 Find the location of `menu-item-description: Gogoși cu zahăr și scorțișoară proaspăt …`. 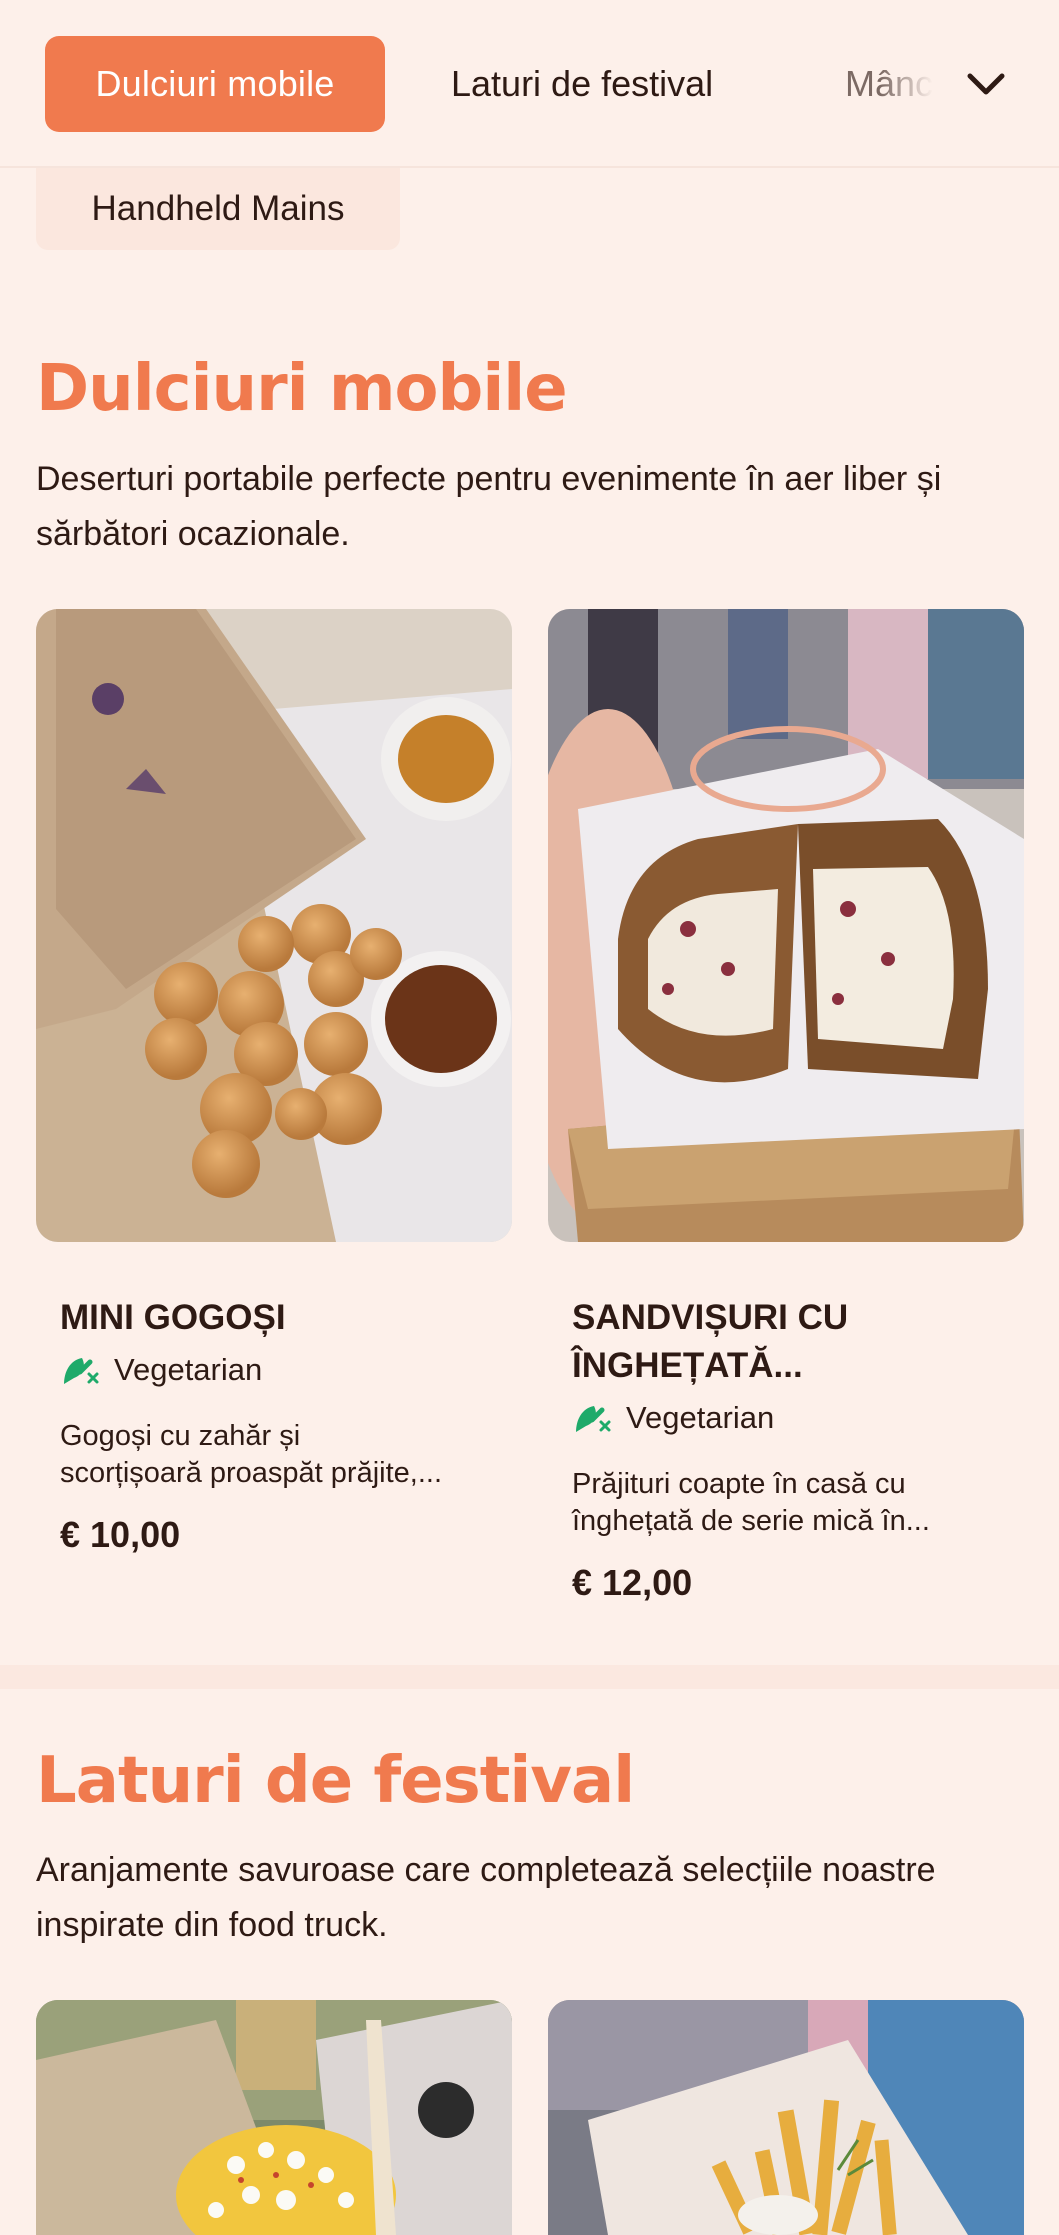

menu-item-description: Gogoși cu zahăr și scorțișoară proaspăt … is located at coordinates (274, 1455).